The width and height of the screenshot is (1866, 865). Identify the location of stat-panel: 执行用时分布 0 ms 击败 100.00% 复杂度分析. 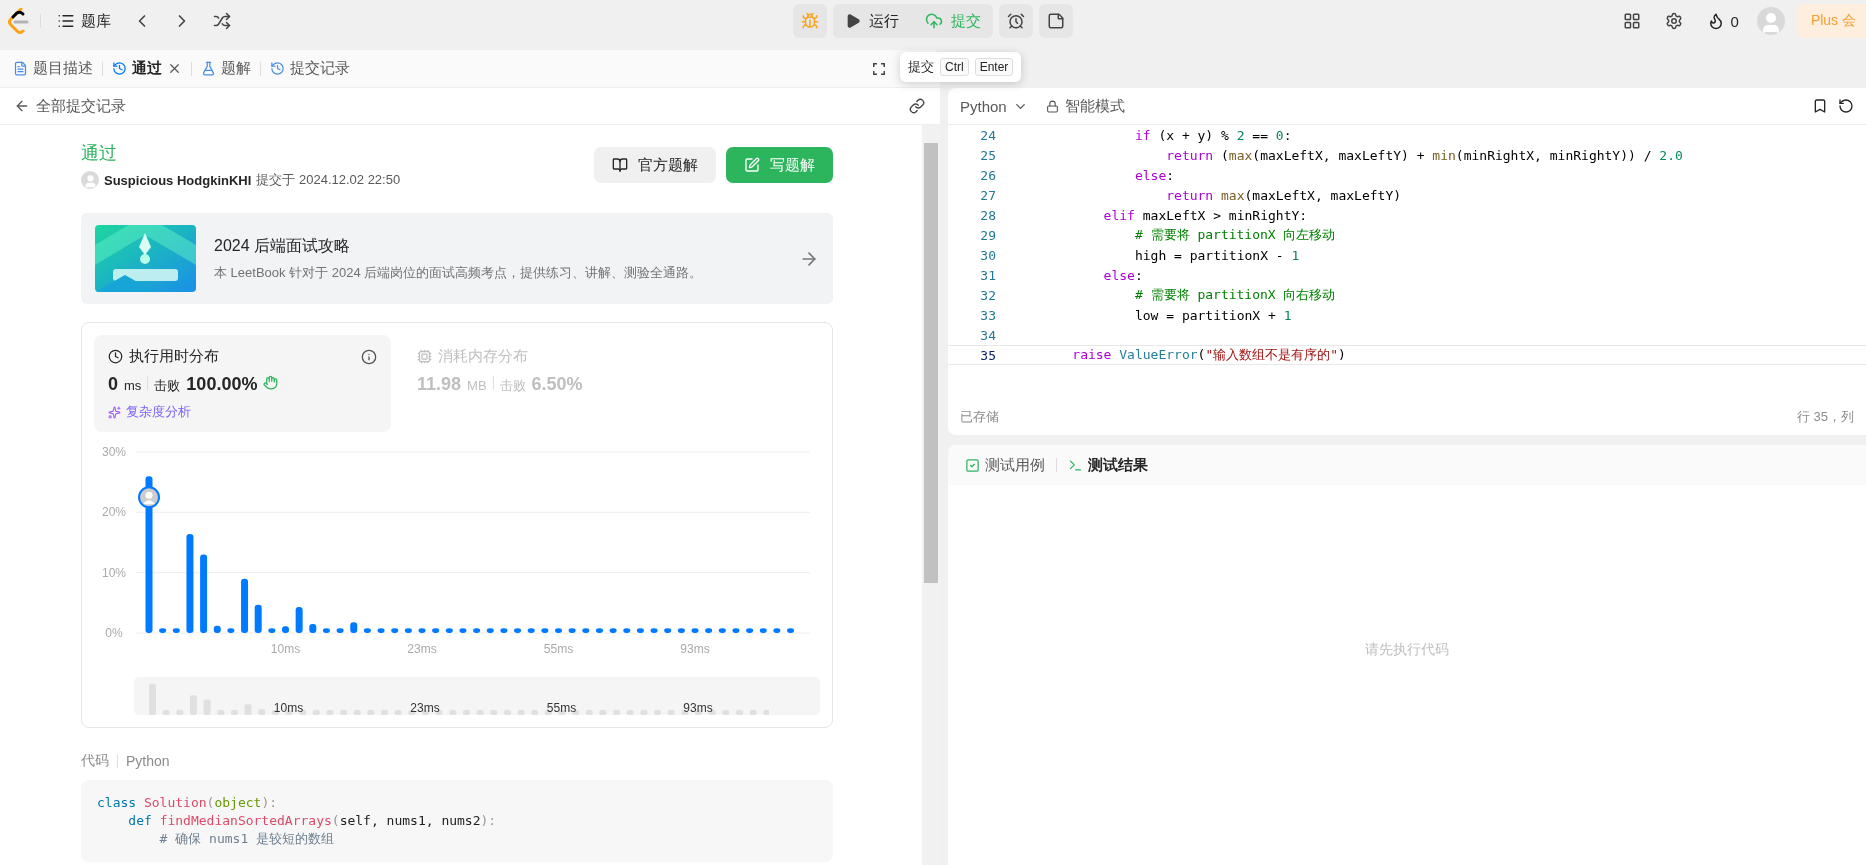
(242, 383).